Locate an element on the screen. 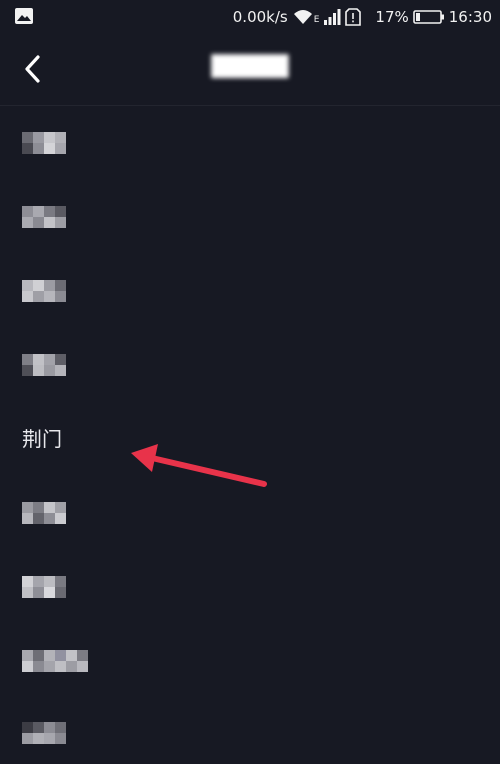 This screenshot has height=764, width=500. wifi-icon is located at coordinates (303, 17).